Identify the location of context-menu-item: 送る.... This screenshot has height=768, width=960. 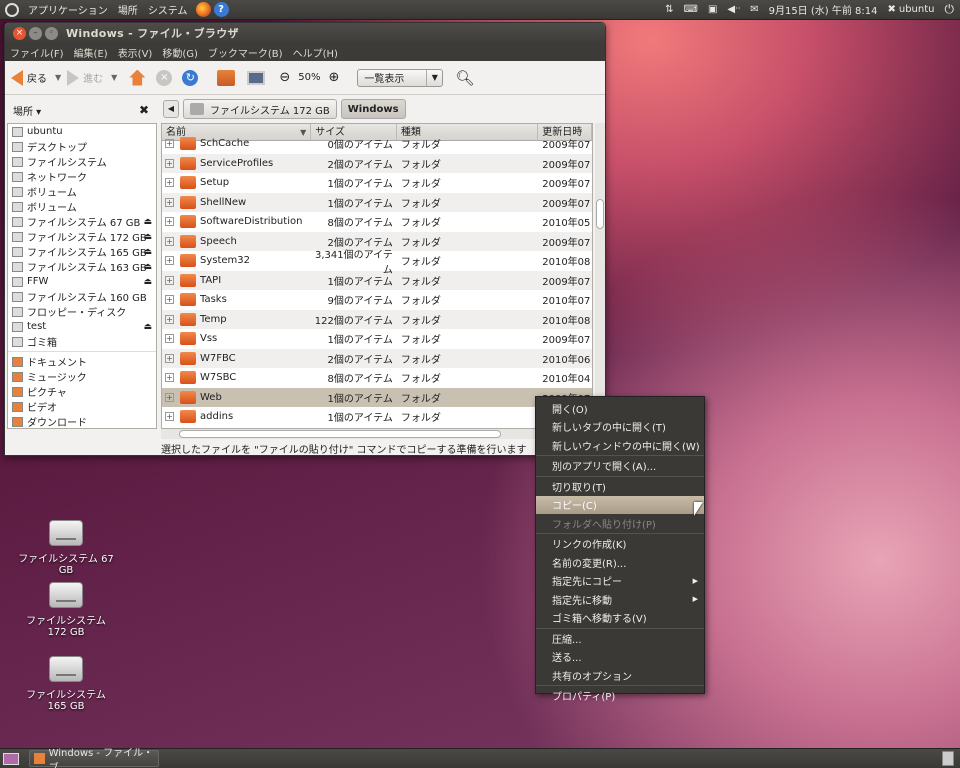
(620, 657).